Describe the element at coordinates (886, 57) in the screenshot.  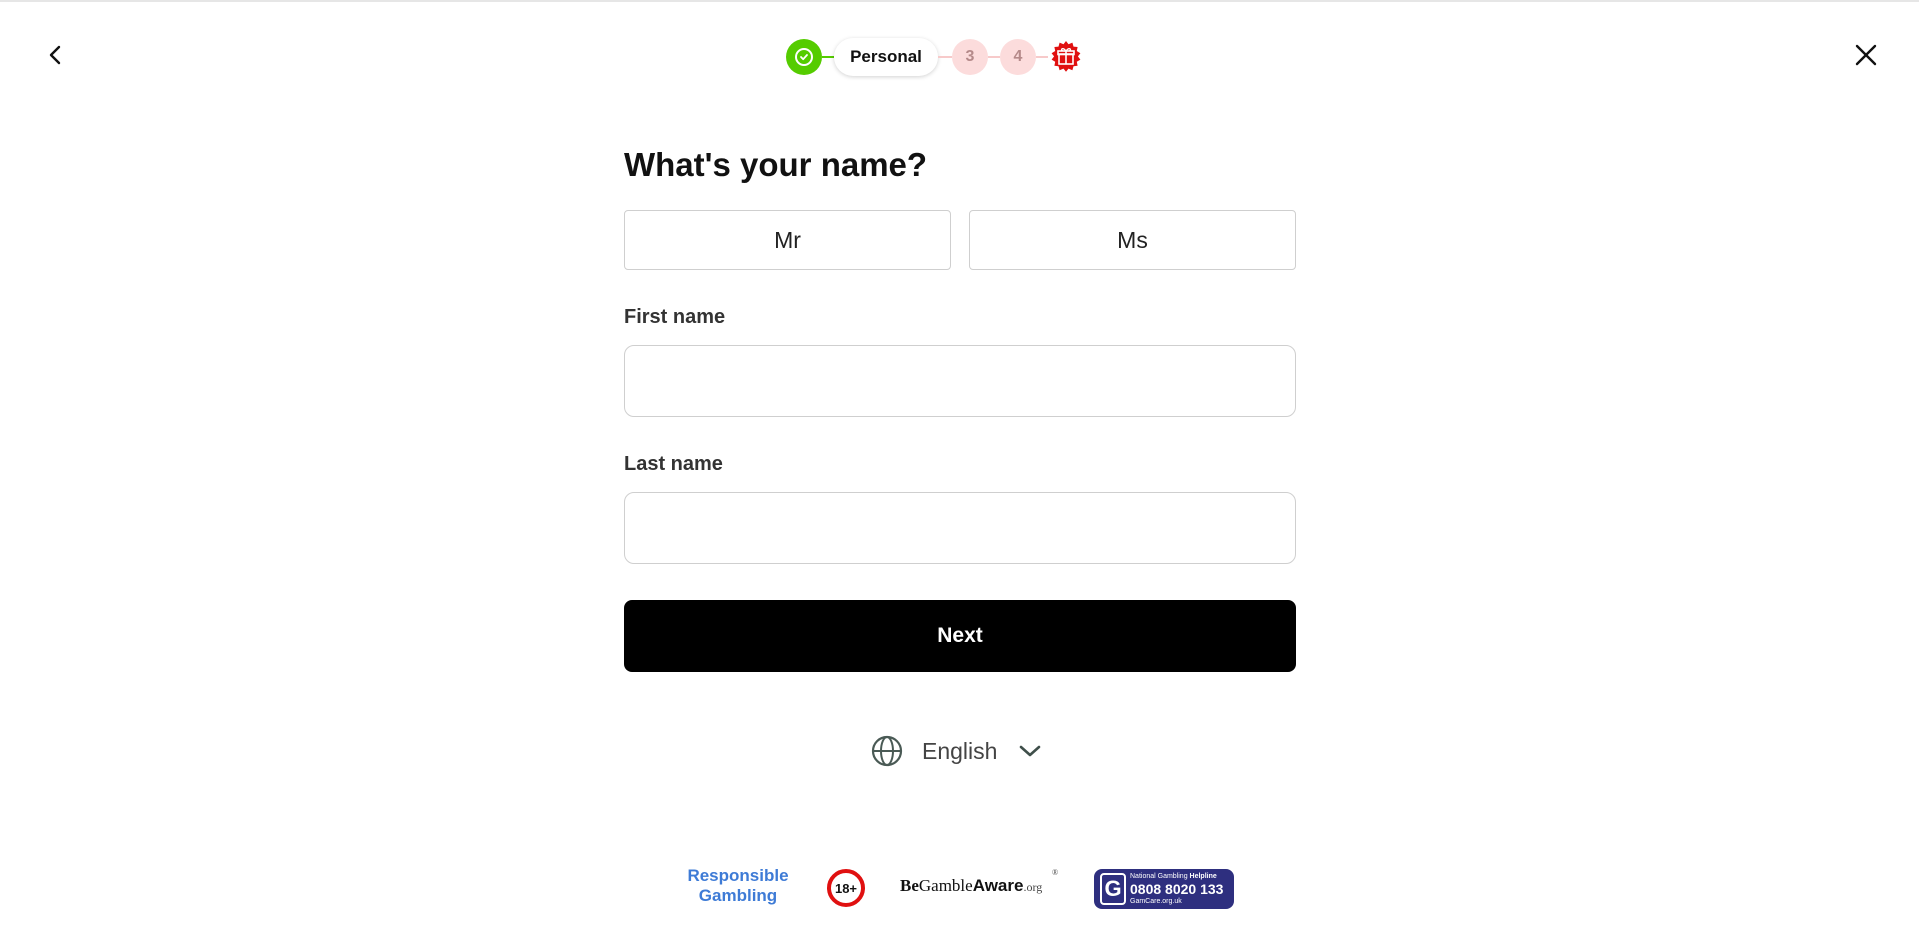
I see `step-current-personal: Personal` at that location.